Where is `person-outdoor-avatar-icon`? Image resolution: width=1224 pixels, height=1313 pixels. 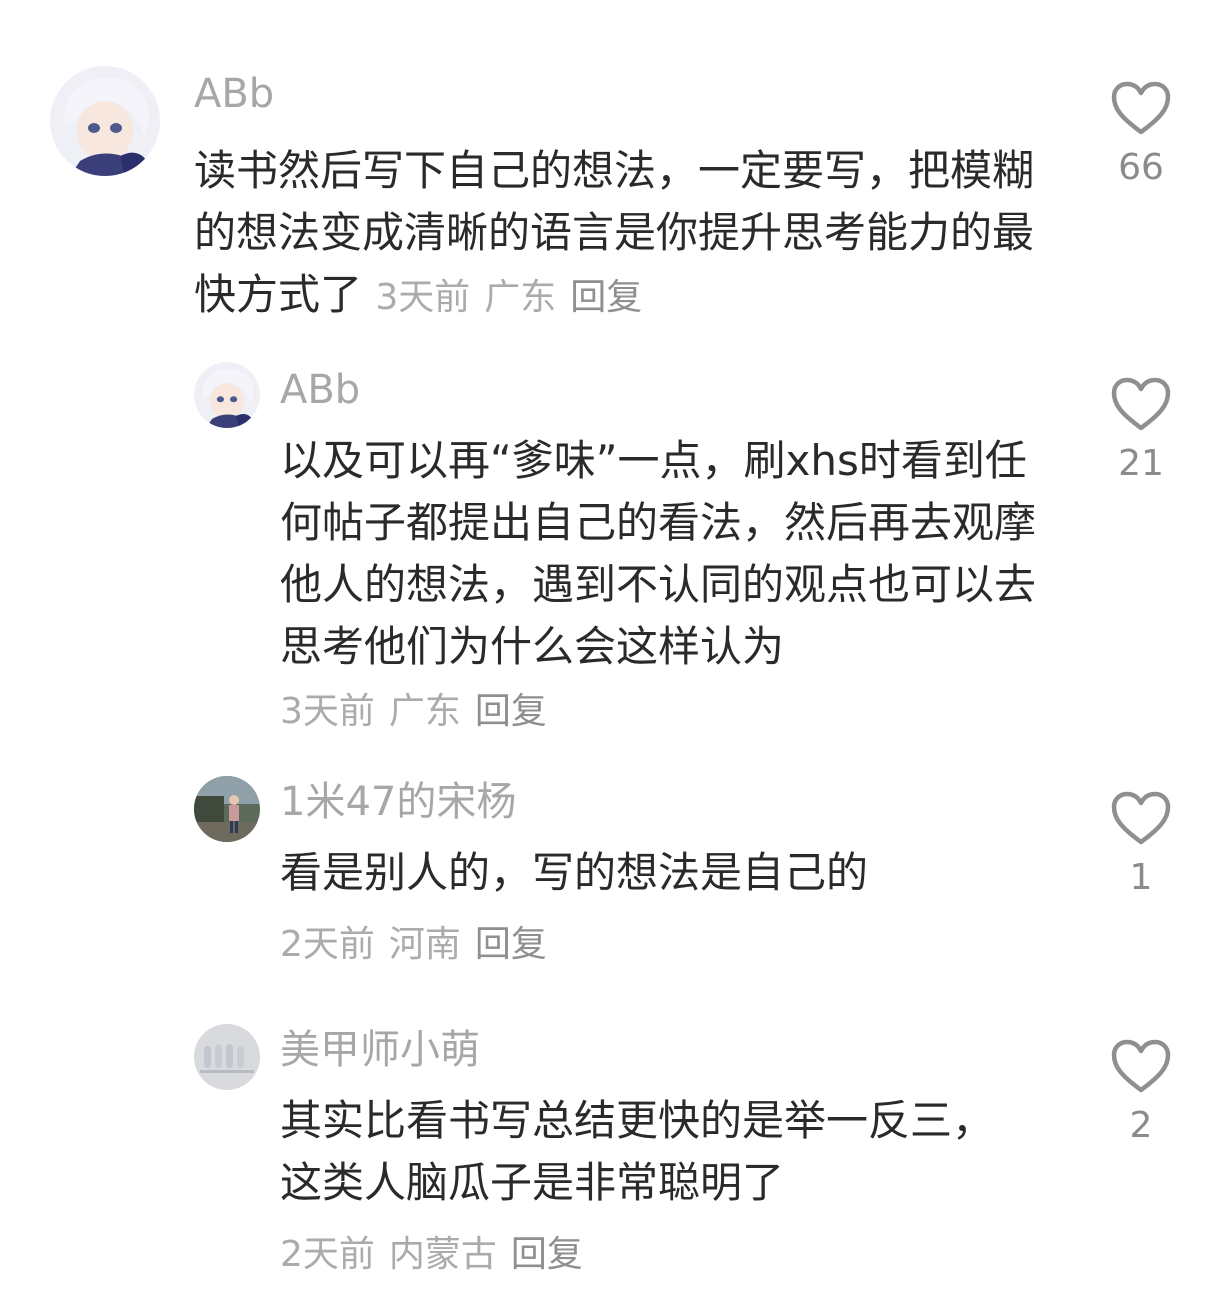 person-outdoor-avatar-icon is located at coordinates (227, 809).